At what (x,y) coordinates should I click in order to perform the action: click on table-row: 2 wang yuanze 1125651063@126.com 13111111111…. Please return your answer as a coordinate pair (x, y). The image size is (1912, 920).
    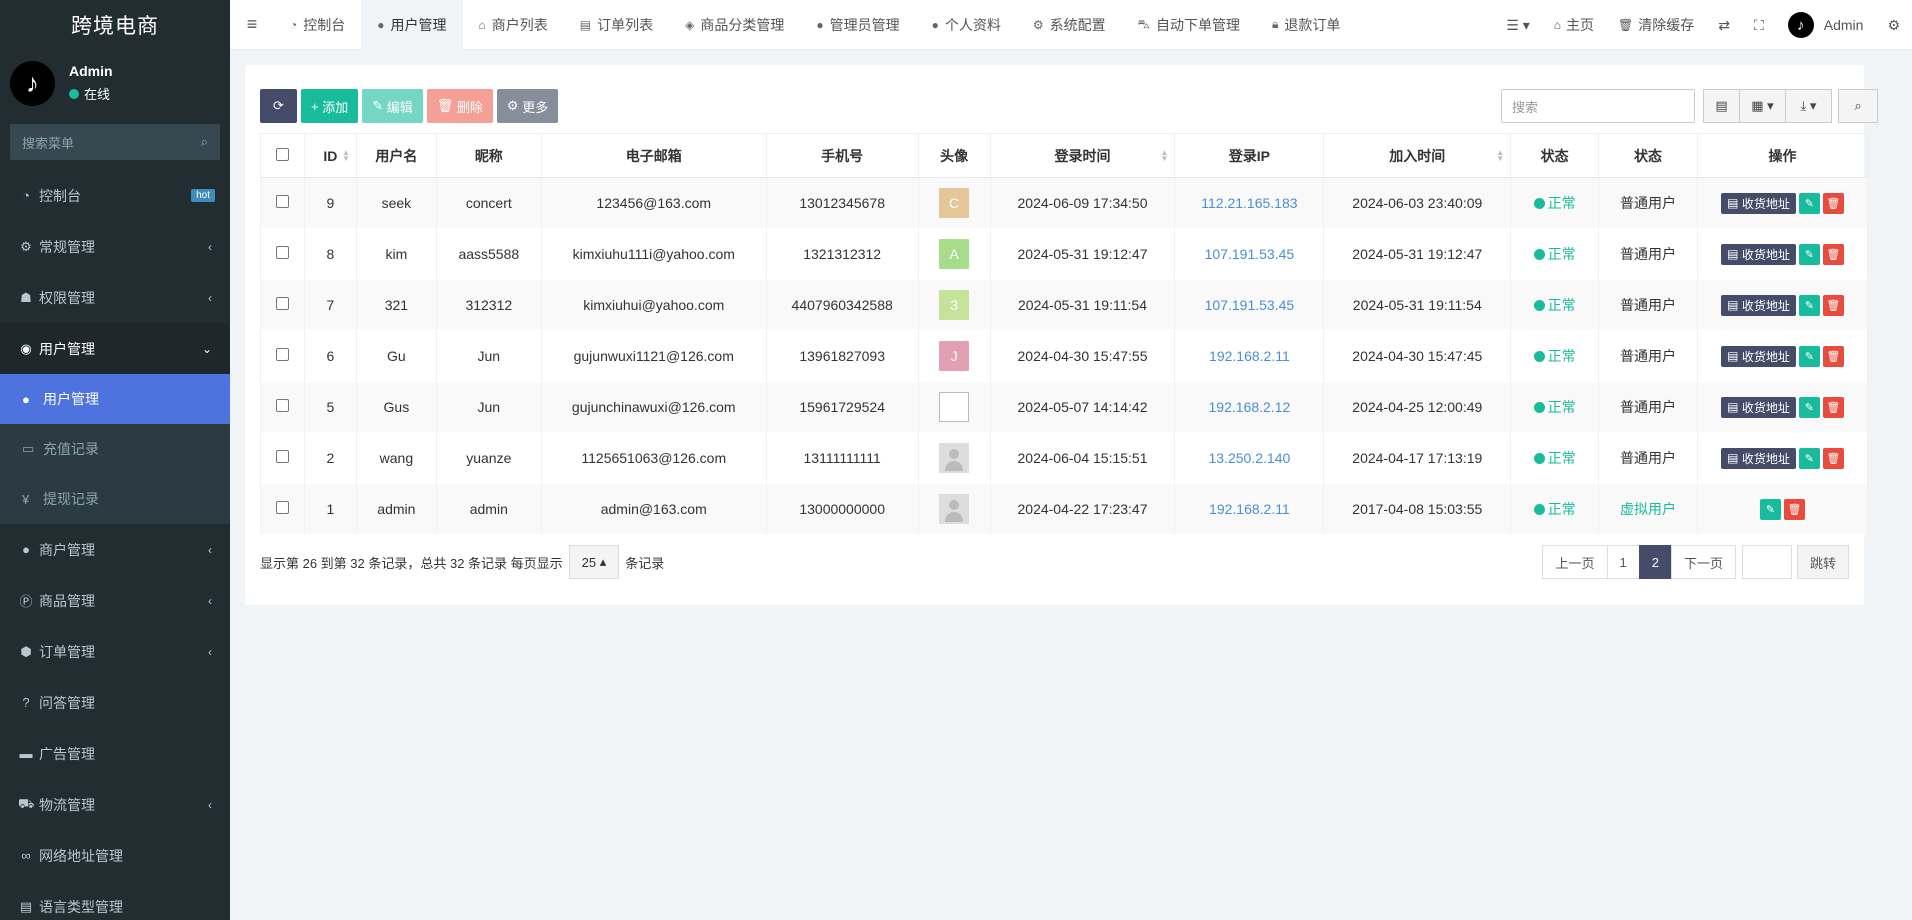
    Looking at the image, I should click on (1064, 458).